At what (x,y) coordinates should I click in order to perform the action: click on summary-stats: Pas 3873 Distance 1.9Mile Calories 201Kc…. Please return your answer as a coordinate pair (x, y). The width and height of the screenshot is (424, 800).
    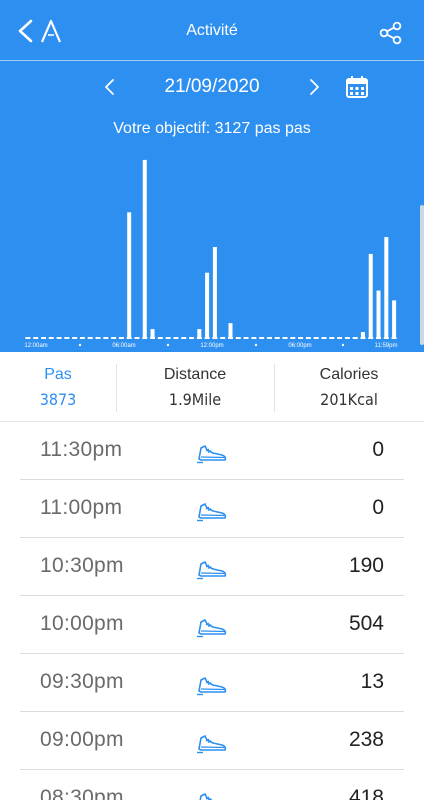
    Looking at the image, I should click on (212, 387).